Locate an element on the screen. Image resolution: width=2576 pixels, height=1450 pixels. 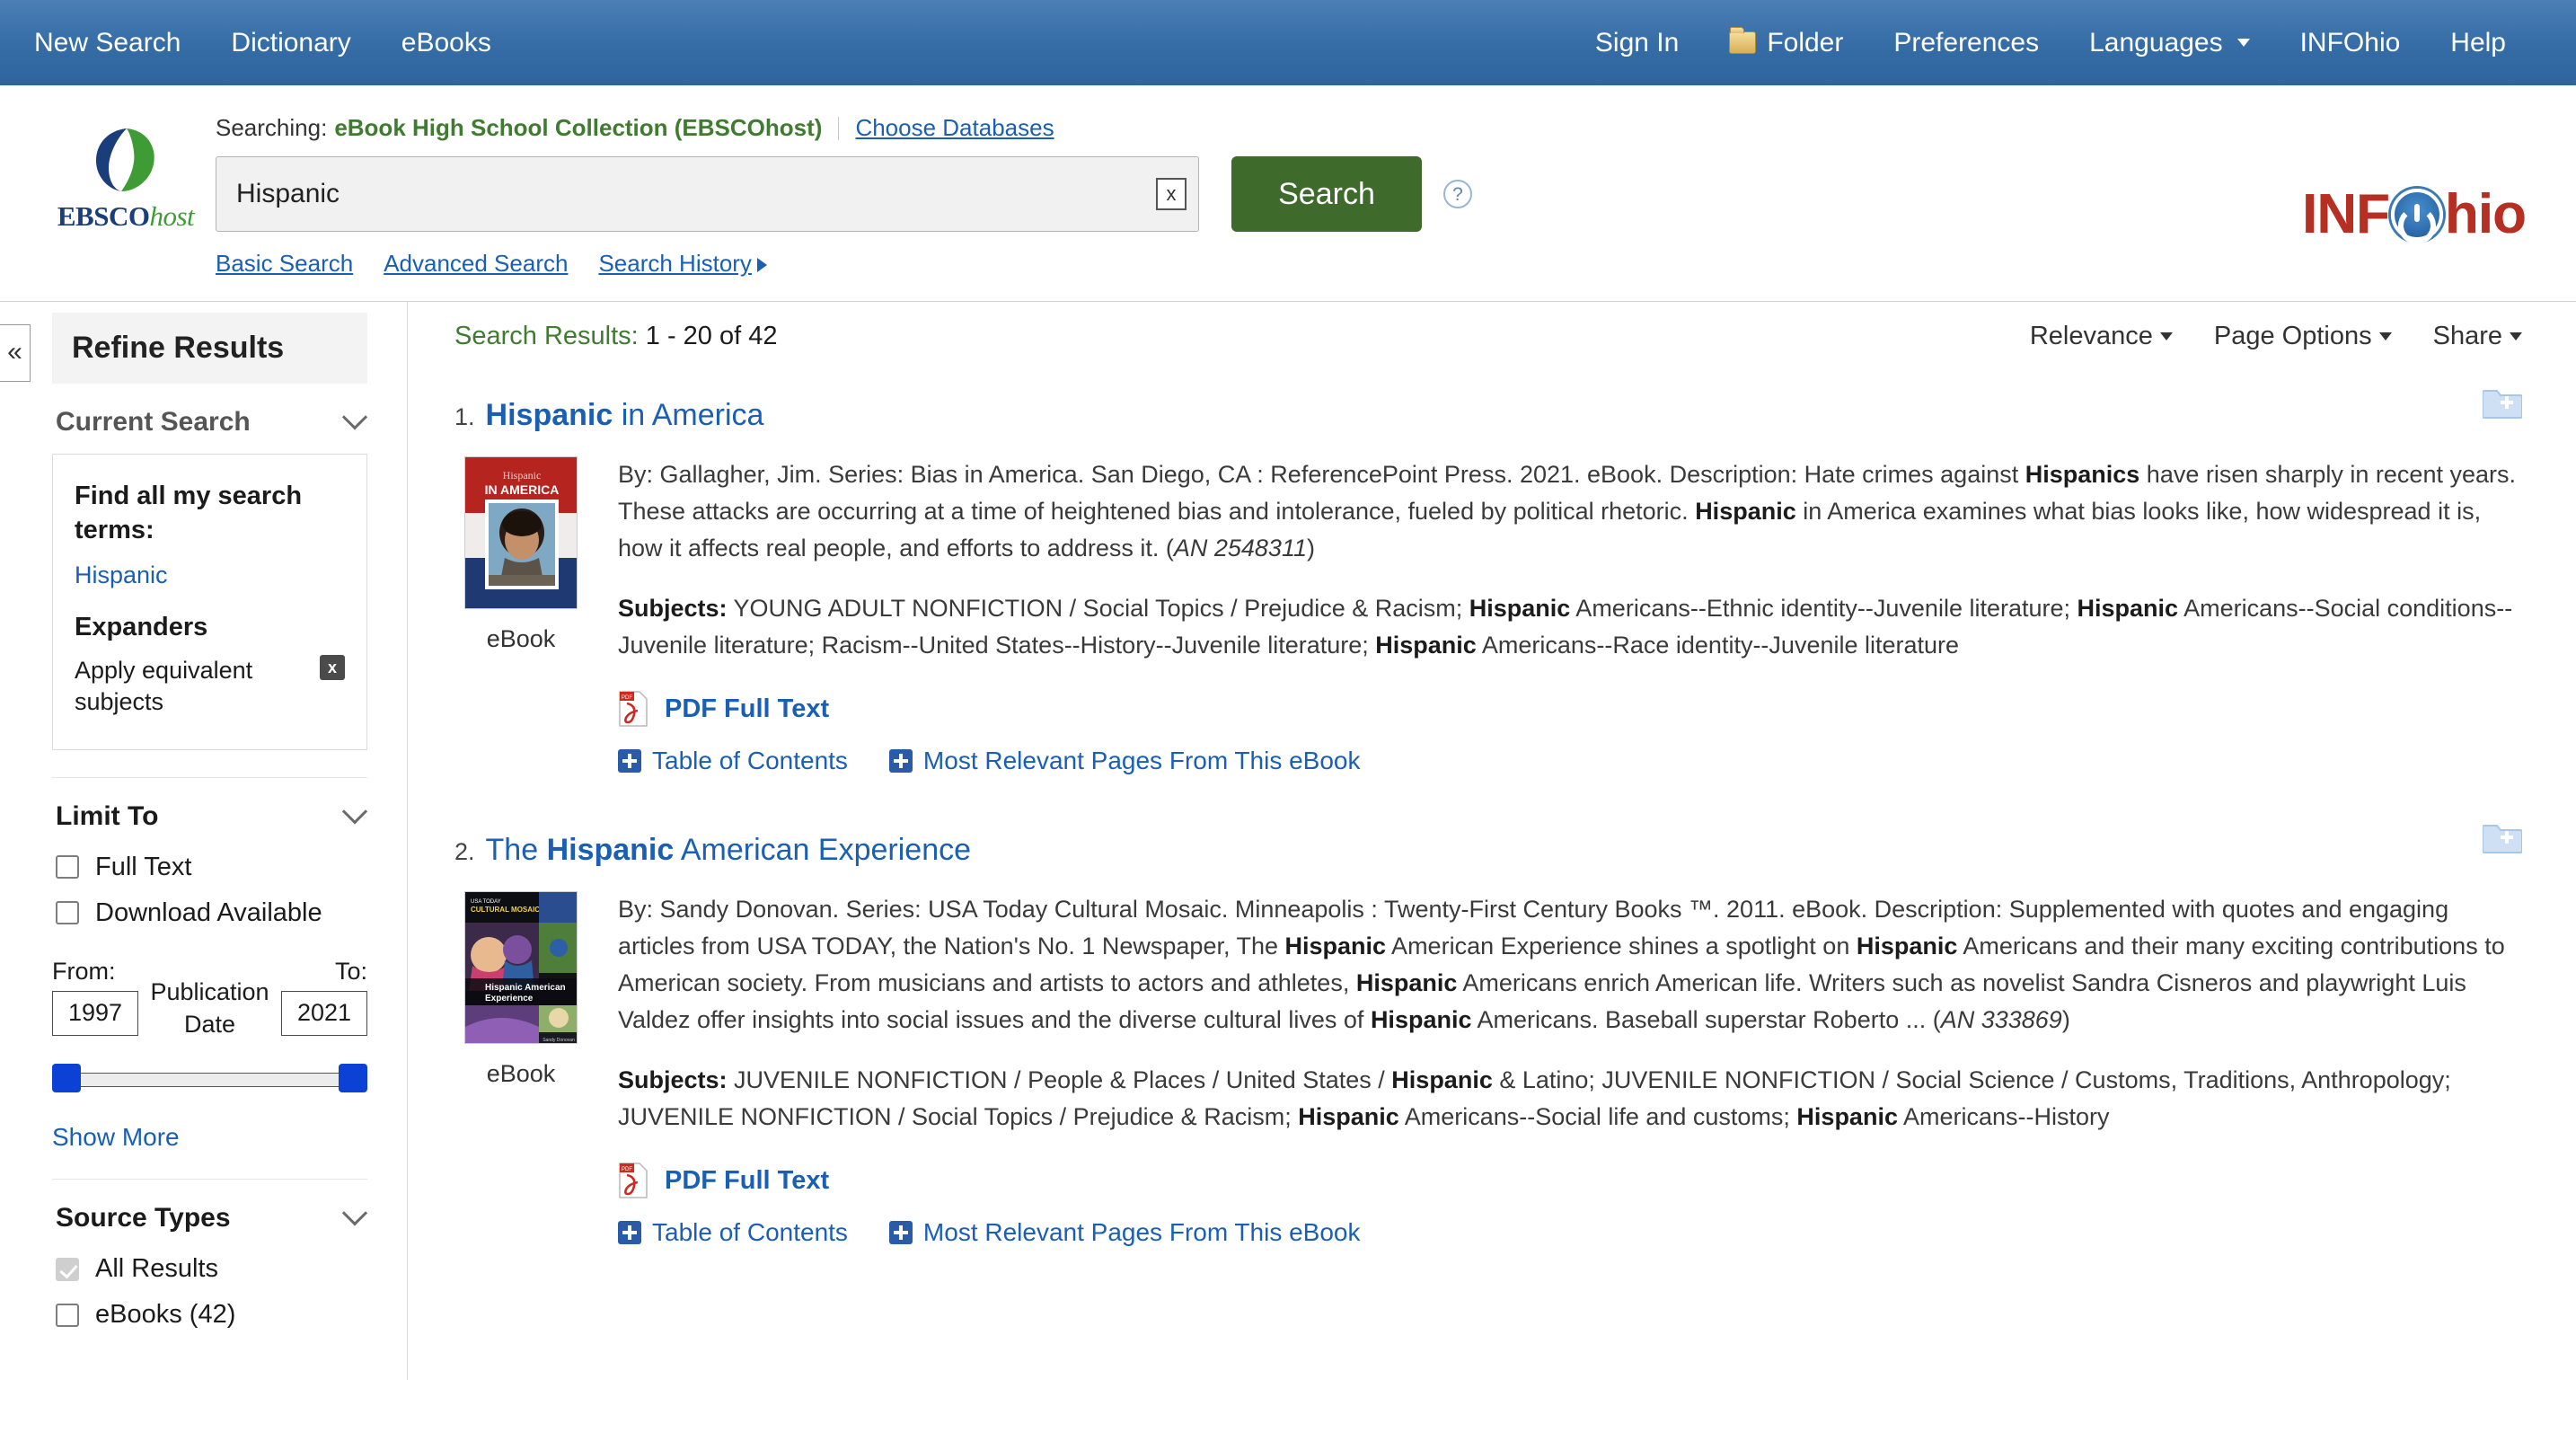
result-title-link: Hispanic in America is located at coordinates (625, 415).